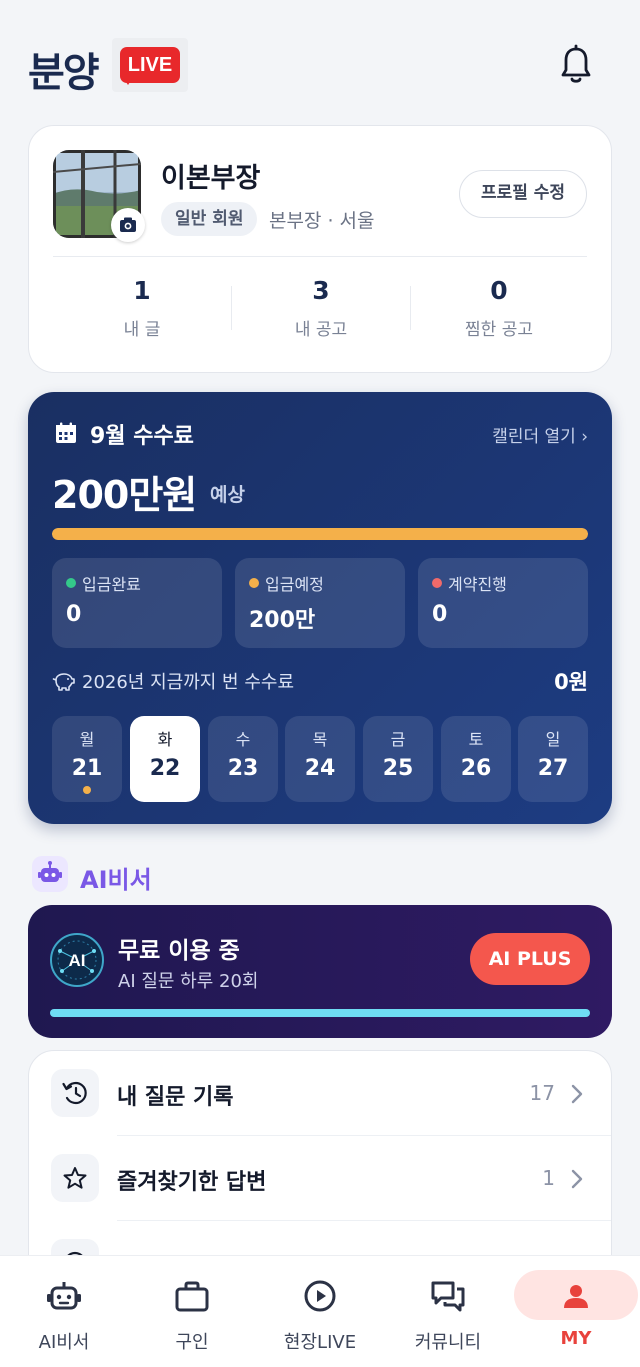 The image size is (640, 1367). I want to click on week-day-tue: 화 22, so click(165, 759).